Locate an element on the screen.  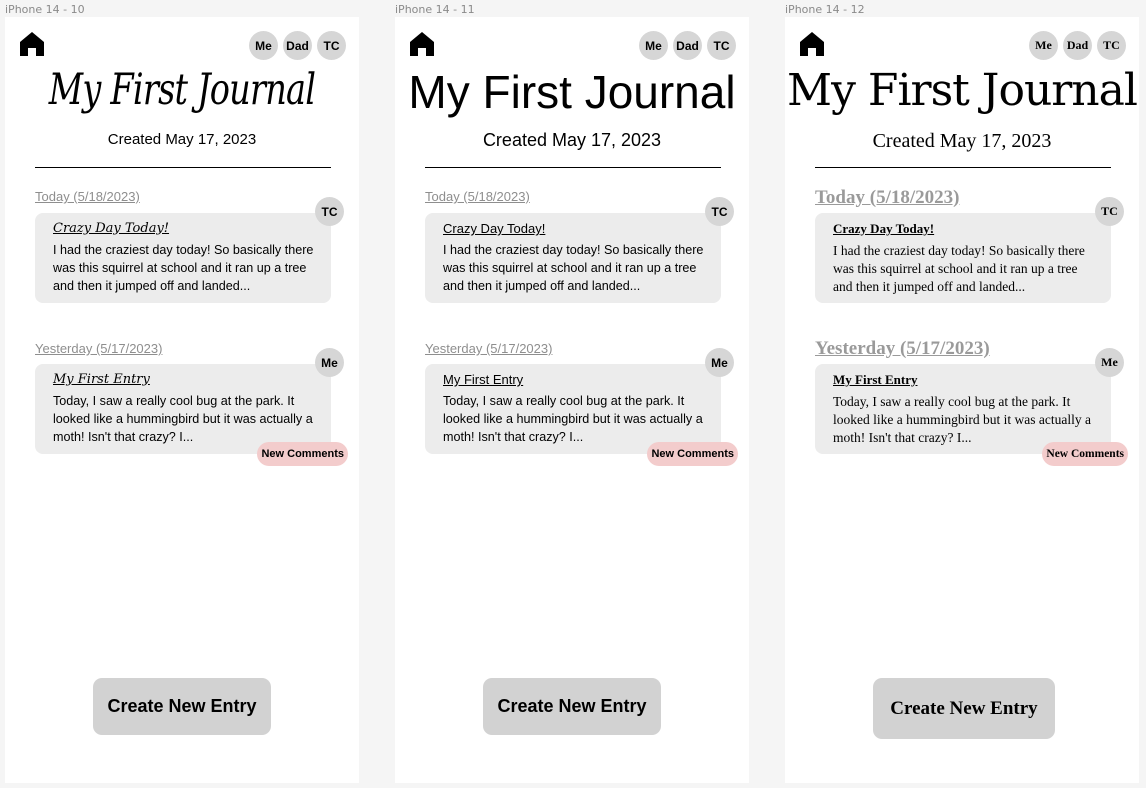
frame-label: iPhone 14 - 12 is located at coordinates (825, 9).